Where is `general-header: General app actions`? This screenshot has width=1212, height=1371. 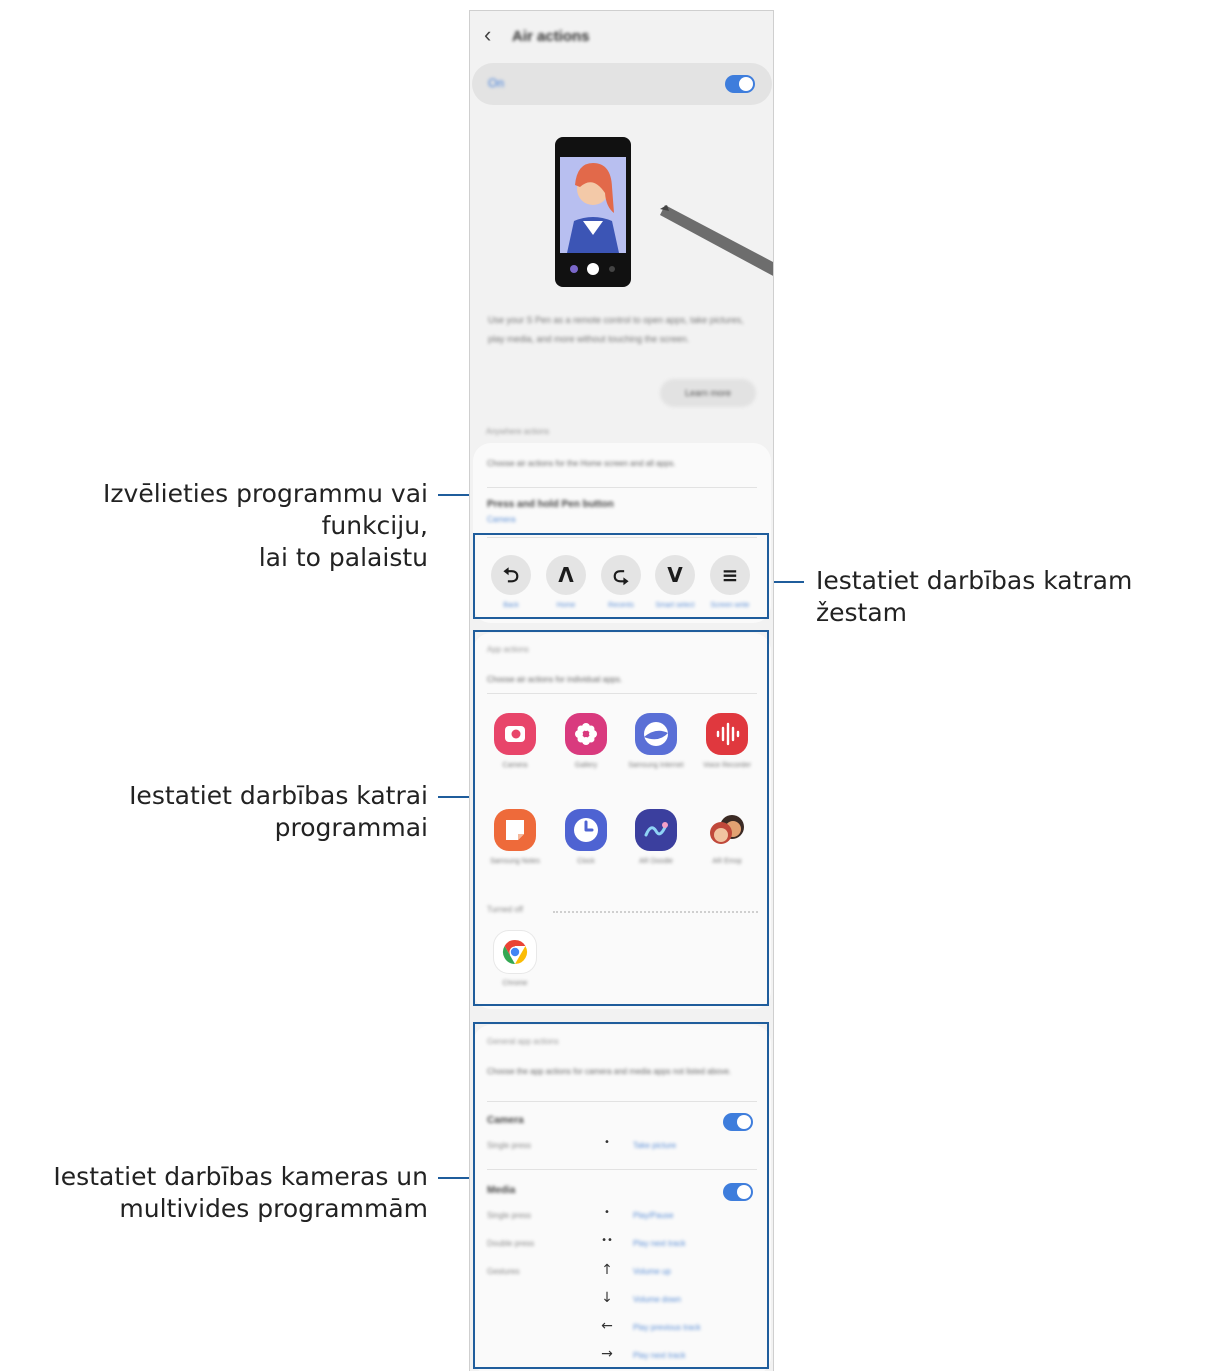
general-header: General app actions is located at coordinates (523, 1041).